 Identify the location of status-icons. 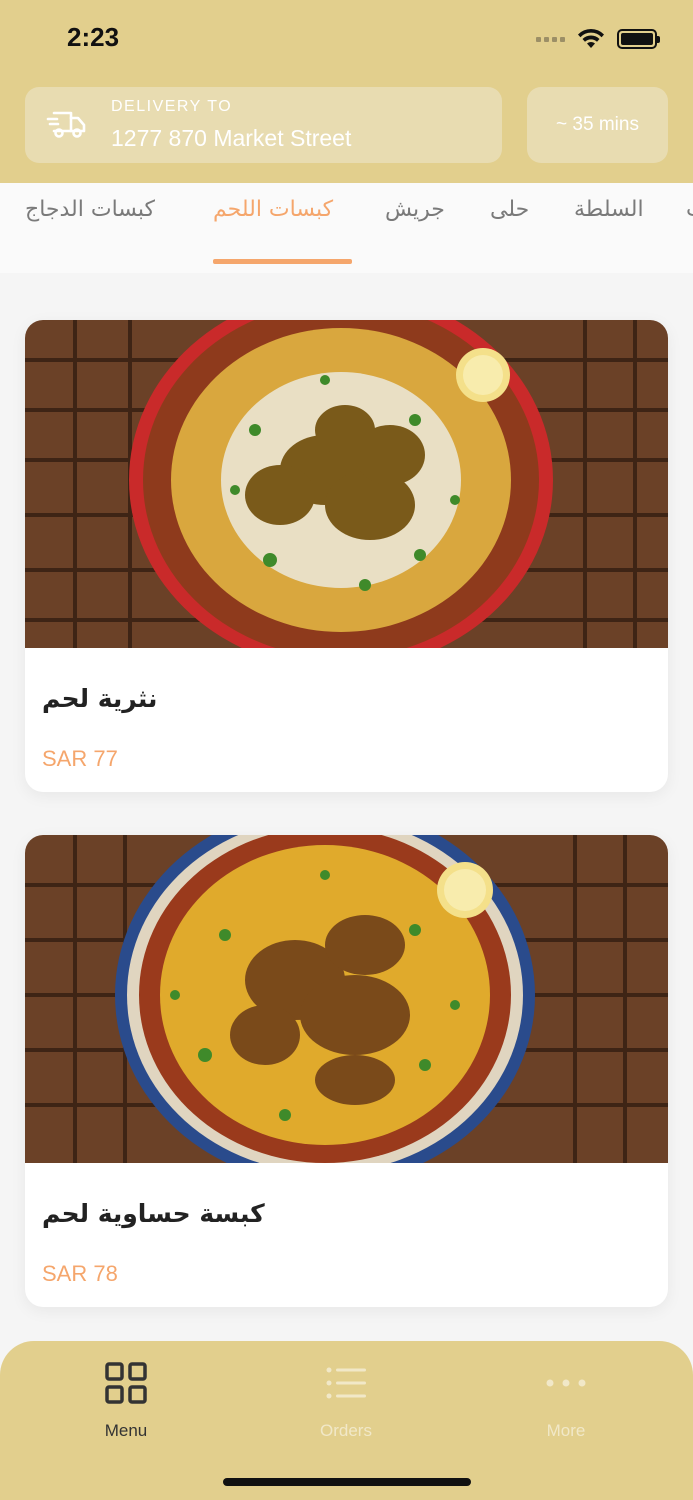
(598, 39).